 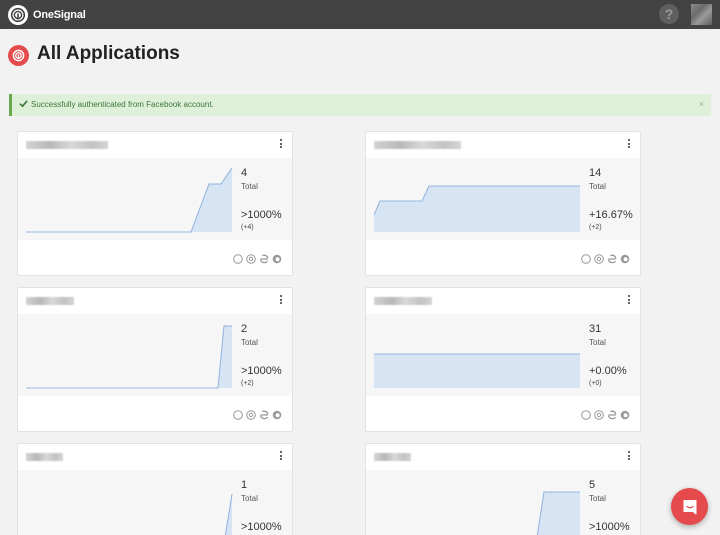 I want to click on total-count: 2, so click(x=244, y=329).